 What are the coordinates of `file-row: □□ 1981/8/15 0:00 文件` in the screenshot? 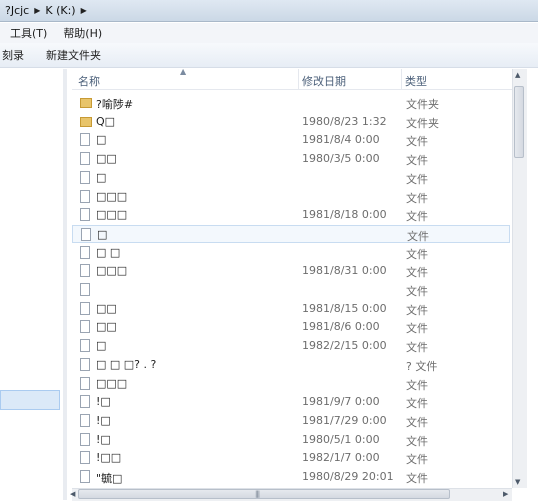 It's located at (291, 309).